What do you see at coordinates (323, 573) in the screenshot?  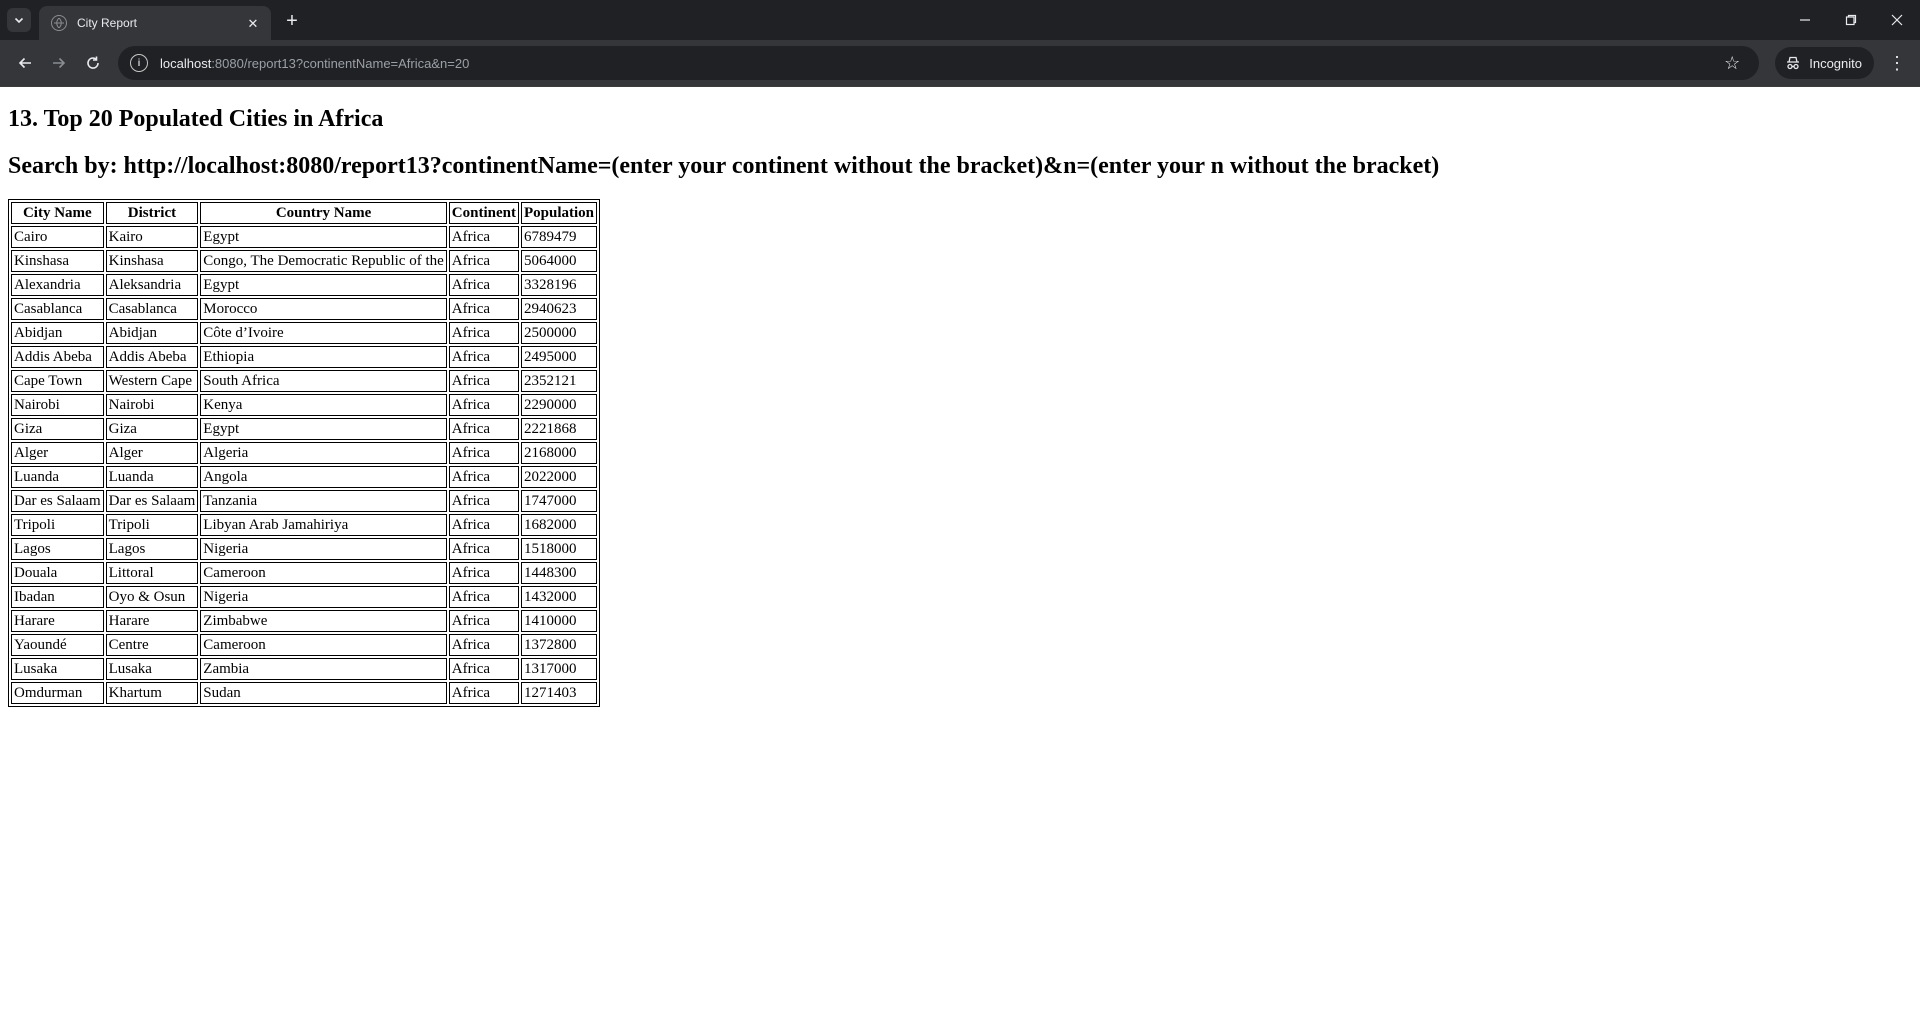 I see `table-cell: Cameroon` at bounding box center [323, 573].